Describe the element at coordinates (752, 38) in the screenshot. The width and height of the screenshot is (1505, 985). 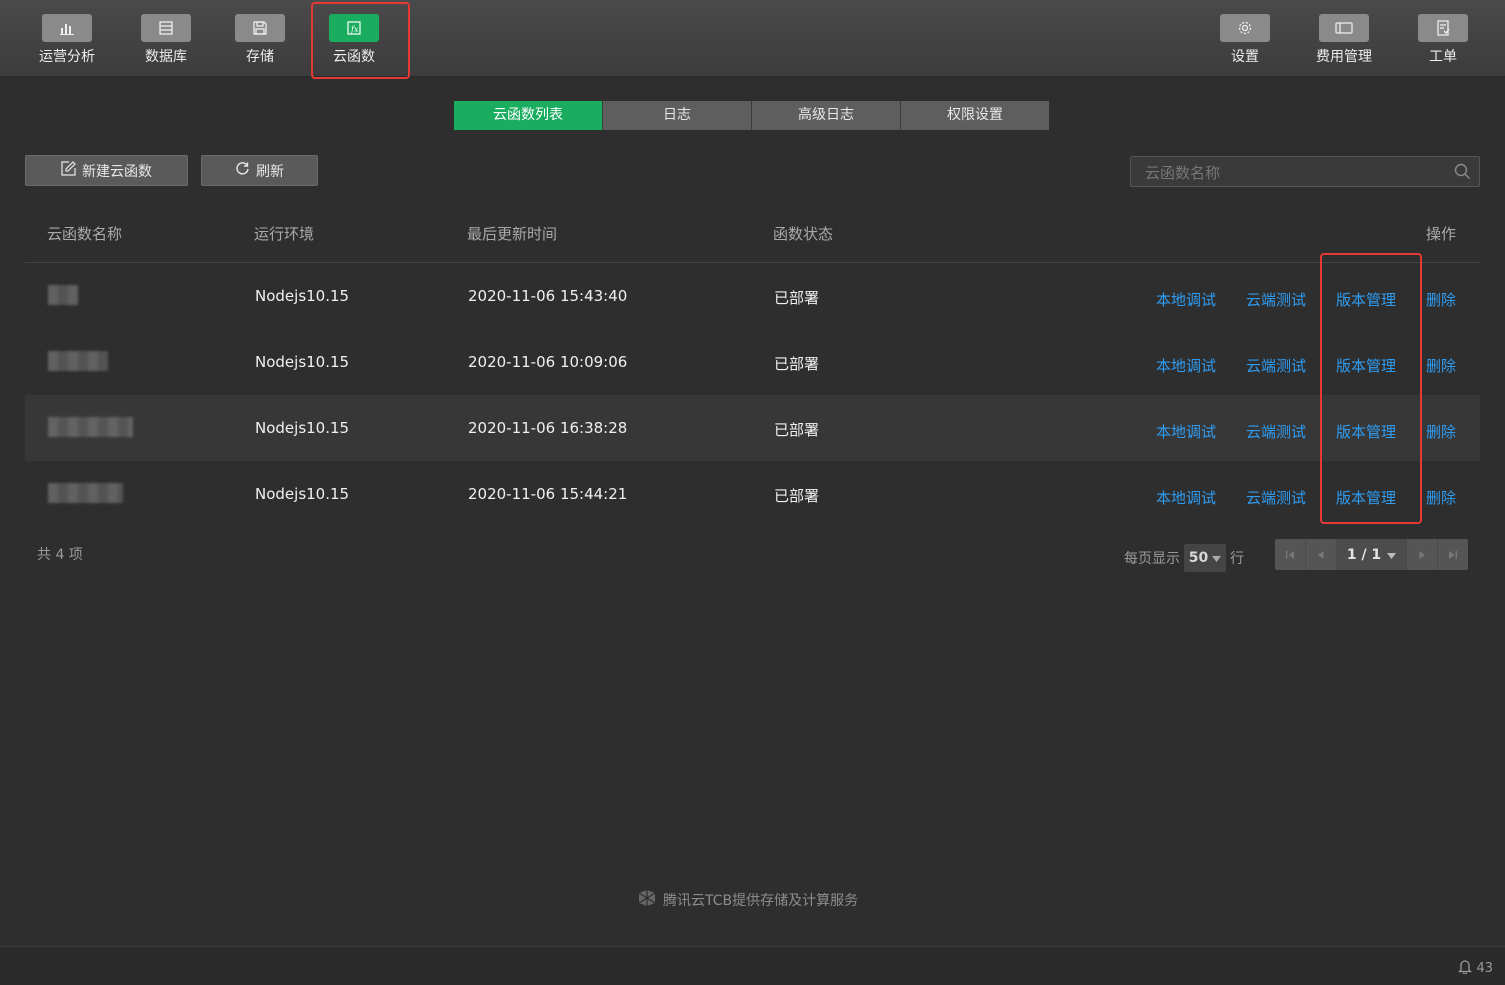
I see `top-toolbar: 运营分析 数据库 存储 fx 云函数 设置 费用管理 工单` at that location.